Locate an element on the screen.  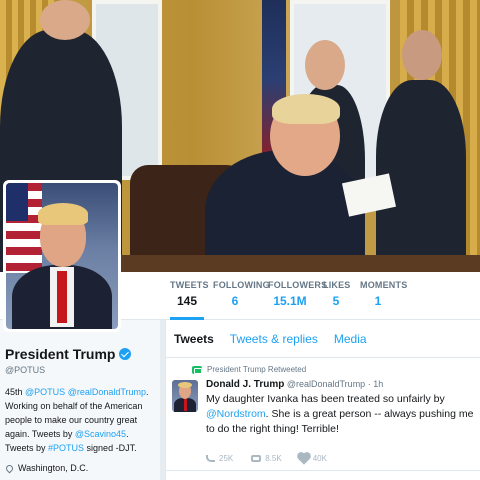
avatar is located at coordinates (62, 256).